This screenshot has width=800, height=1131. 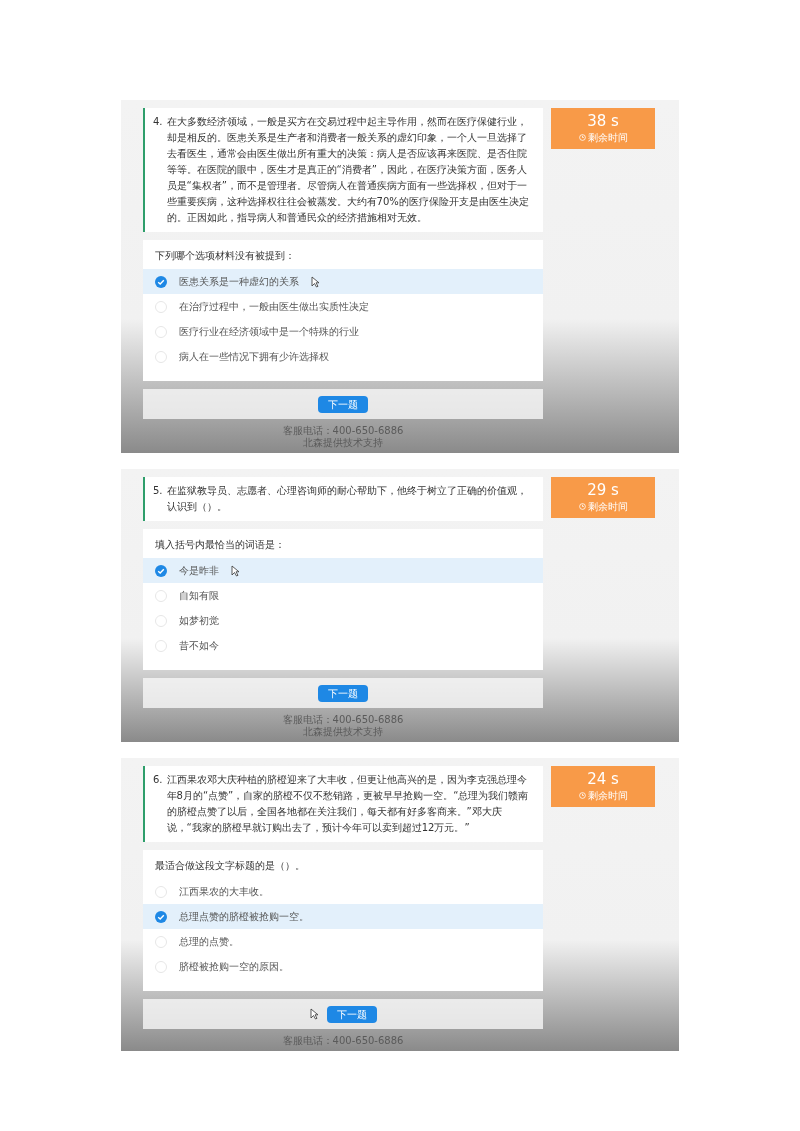 I want to click on option-text: 总理点赞的脐橙被抢购一空。, so click(x=244, y=917).